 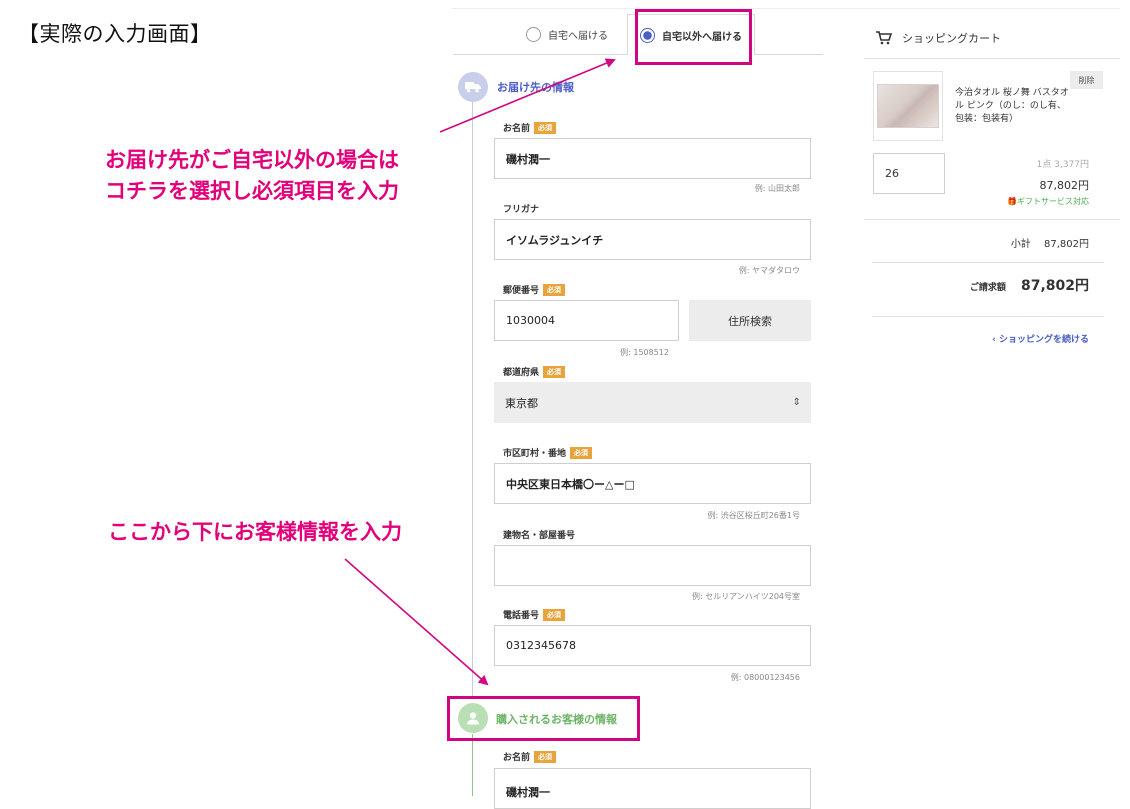 What do you see at coordinates (987, 288) in the screenshot?
I see `total-label: ご請求額` at bounding box center [987, 288].